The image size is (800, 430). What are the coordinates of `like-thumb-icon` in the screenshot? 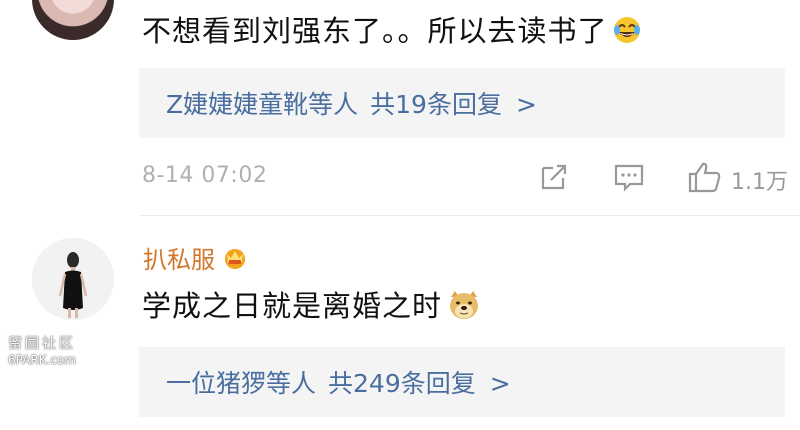 It's located at (705, 179).